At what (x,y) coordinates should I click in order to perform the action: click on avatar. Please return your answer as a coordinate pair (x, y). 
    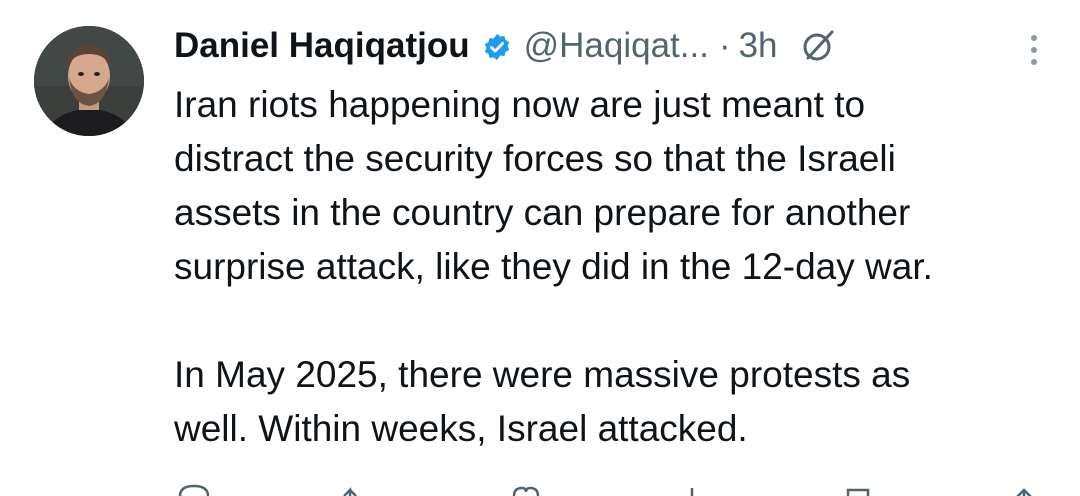
    Looking at the image, I should click on (89, 81).